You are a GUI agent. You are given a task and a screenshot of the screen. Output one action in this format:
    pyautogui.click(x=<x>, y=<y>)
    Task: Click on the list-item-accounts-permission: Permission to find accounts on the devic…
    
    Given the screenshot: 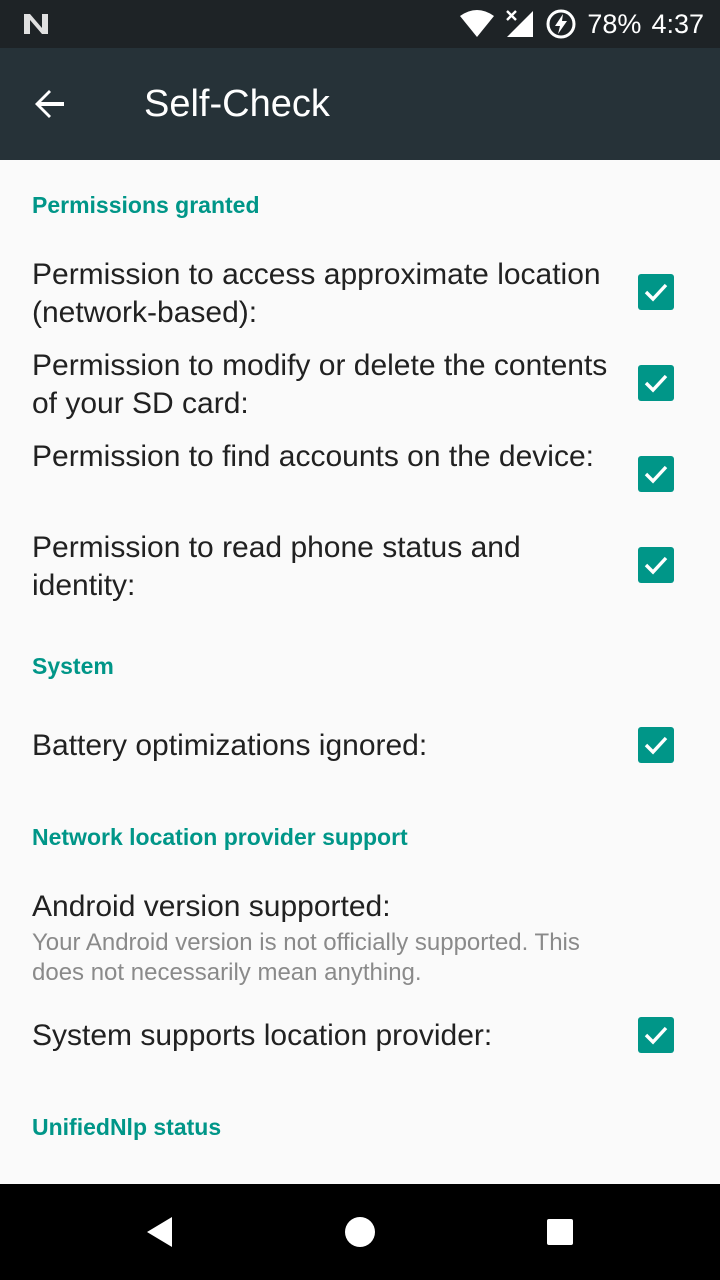 What is the action you would take?
    pyautogui.click(x=322, y=457)
    